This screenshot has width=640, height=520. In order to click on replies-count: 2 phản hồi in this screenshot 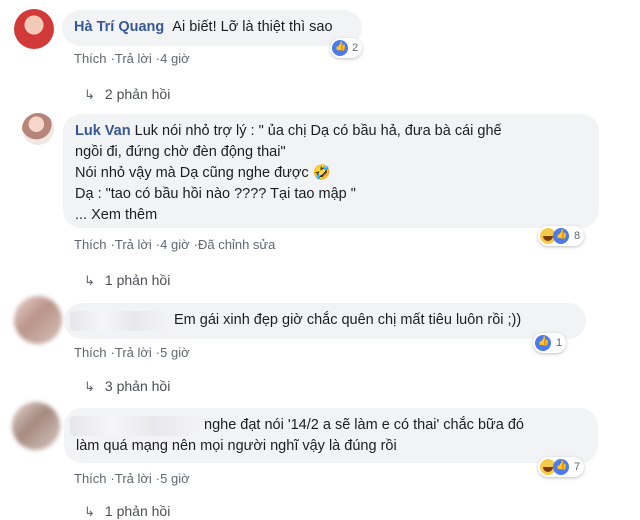, I will do `click(137, 94)`.